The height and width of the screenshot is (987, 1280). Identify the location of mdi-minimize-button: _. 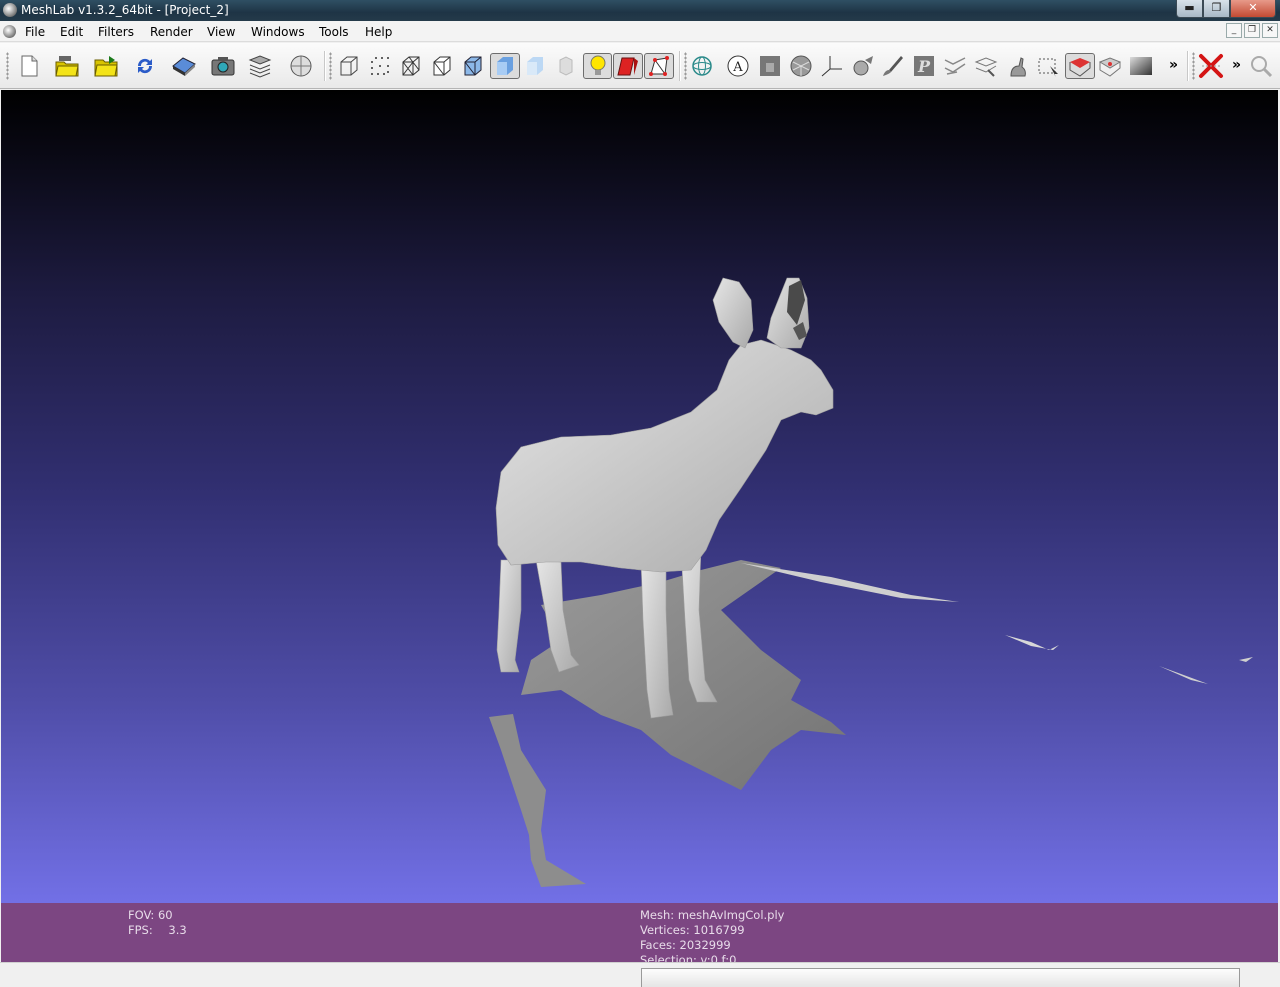
(1234, 30).